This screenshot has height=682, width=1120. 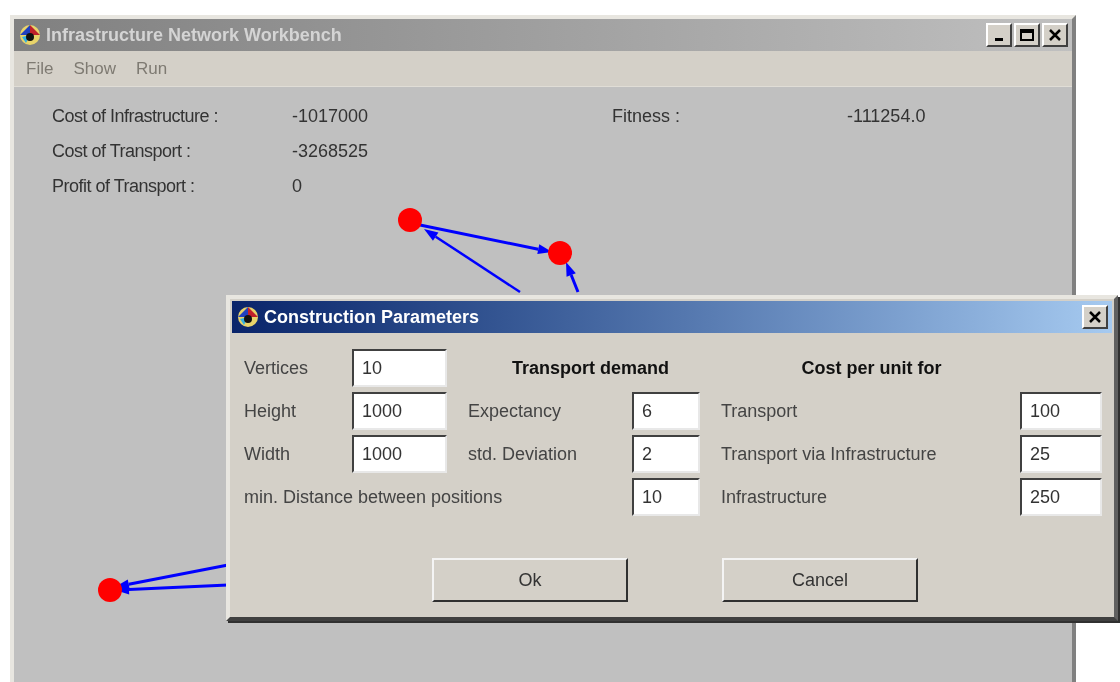 What do you see at coordinates (1061, 411) in the screenshot?
I see `text-field: 100` at bounding box center [1061, 411].